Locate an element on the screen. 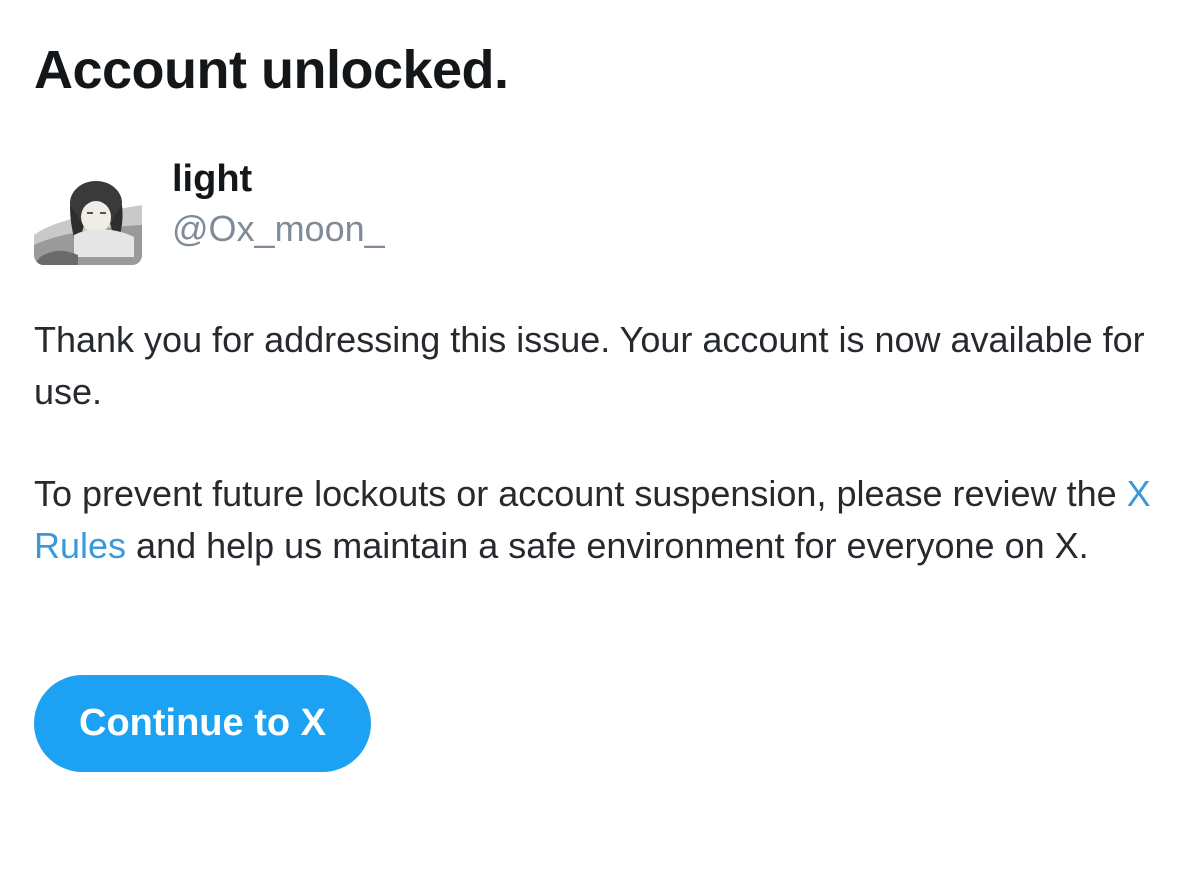 The image size is (1200, 884). avatar is located at coordinates (88, 215).